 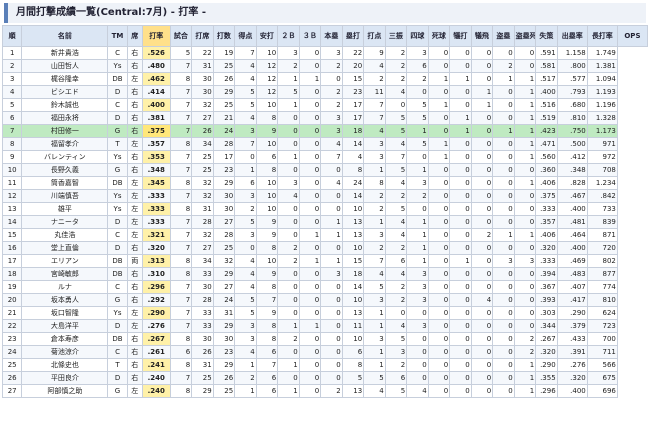 I want to click on table-cell: 720, so click(x=602, y=248).